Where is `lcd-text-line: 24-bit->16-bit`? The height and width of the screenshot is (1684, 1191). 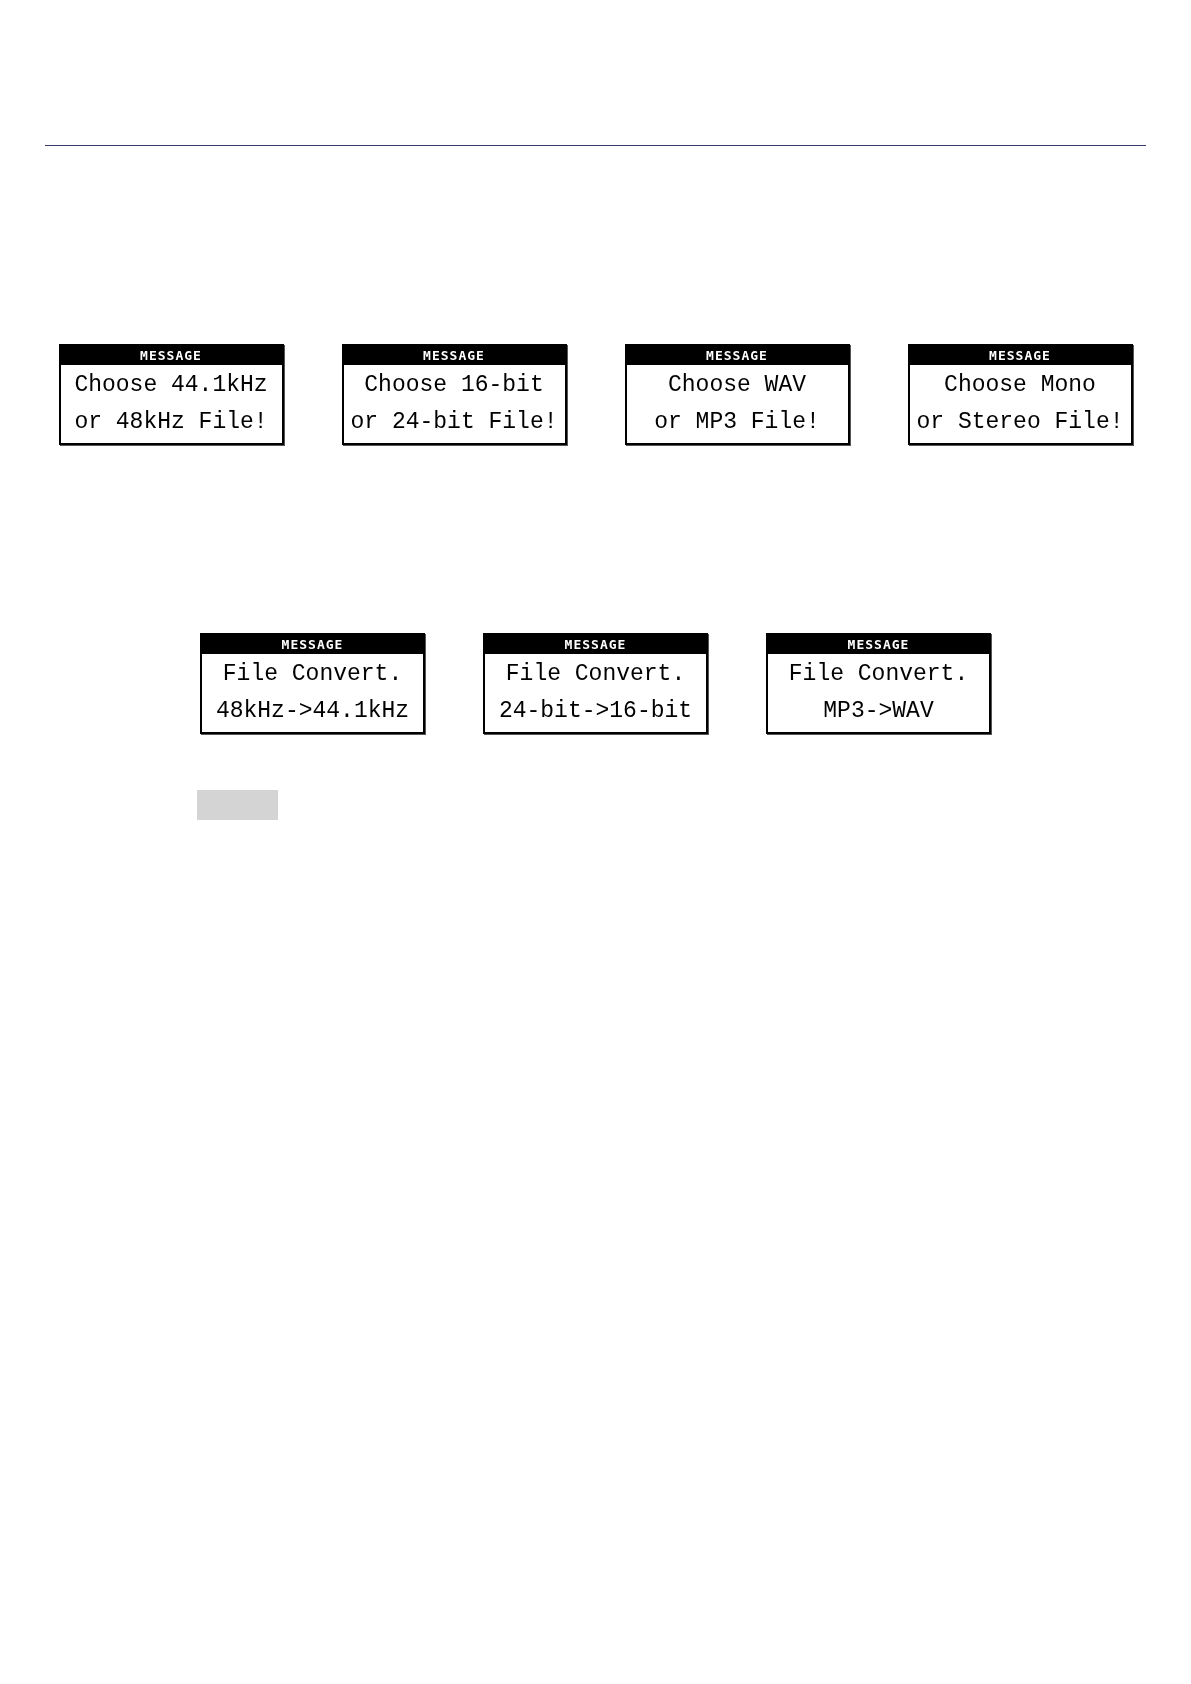 lcd-text-line: 24-bit->16-bit is located at coordinates (595, 711).